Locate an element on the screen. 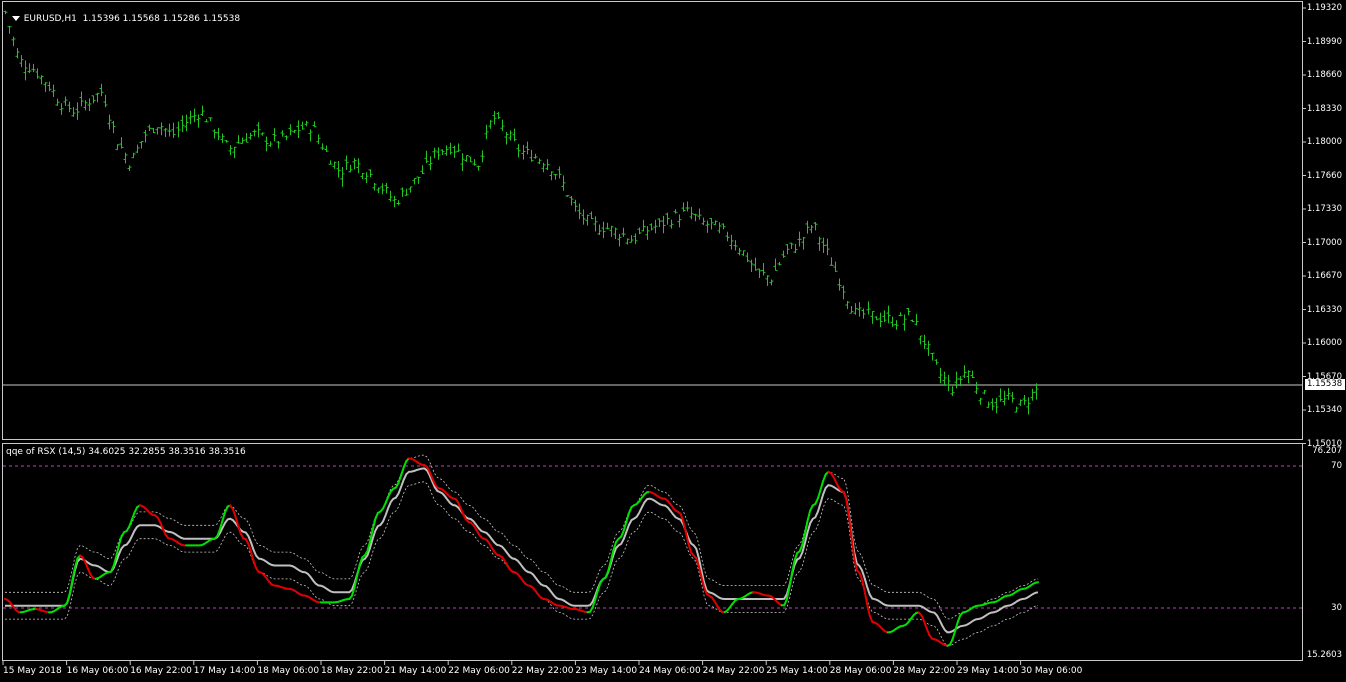 The image size is (1346, 682). time-tick-label: 30 May 06:00 is located at coordinates (1051, 671).